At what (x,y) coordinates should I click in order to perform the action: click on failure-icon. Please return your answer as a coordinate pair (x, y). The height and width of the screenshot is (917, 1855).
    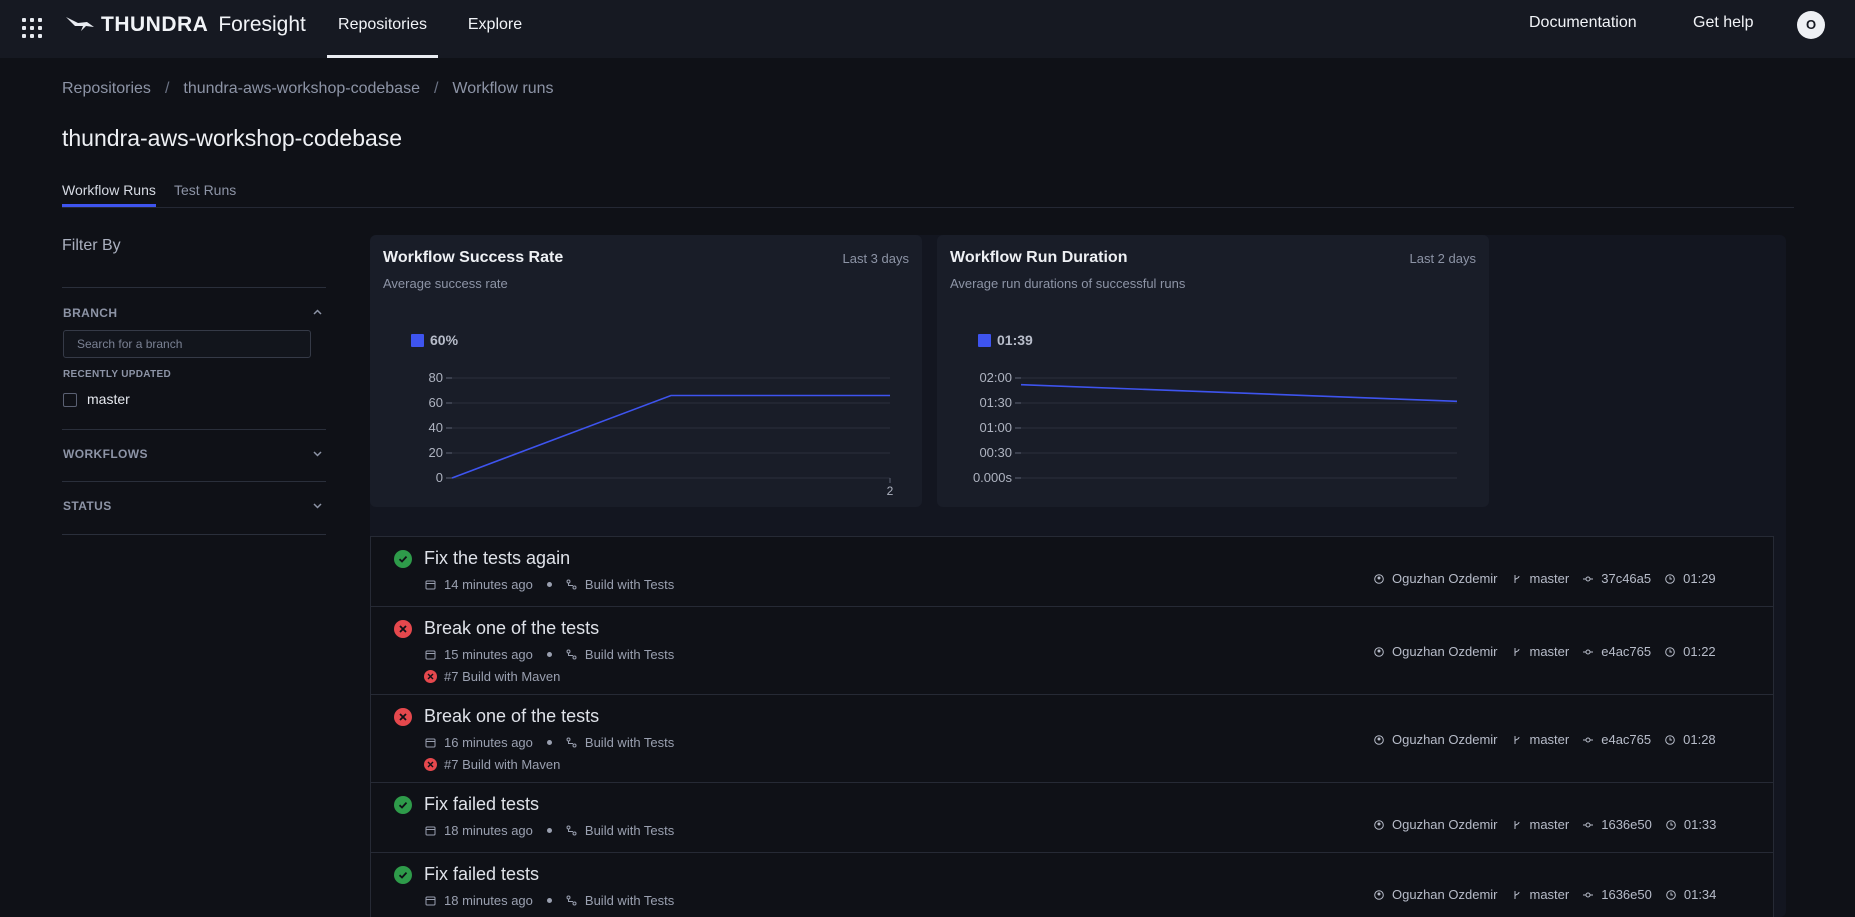
    Looking at the image, I should click on (430, 676).